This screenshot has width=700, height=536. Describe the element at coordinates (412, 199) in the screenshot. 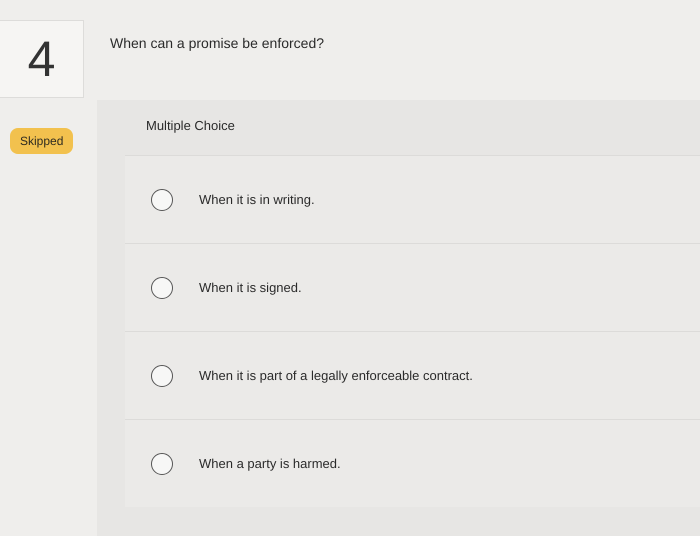

I see `answer-option: When it is in writing.` at that location.